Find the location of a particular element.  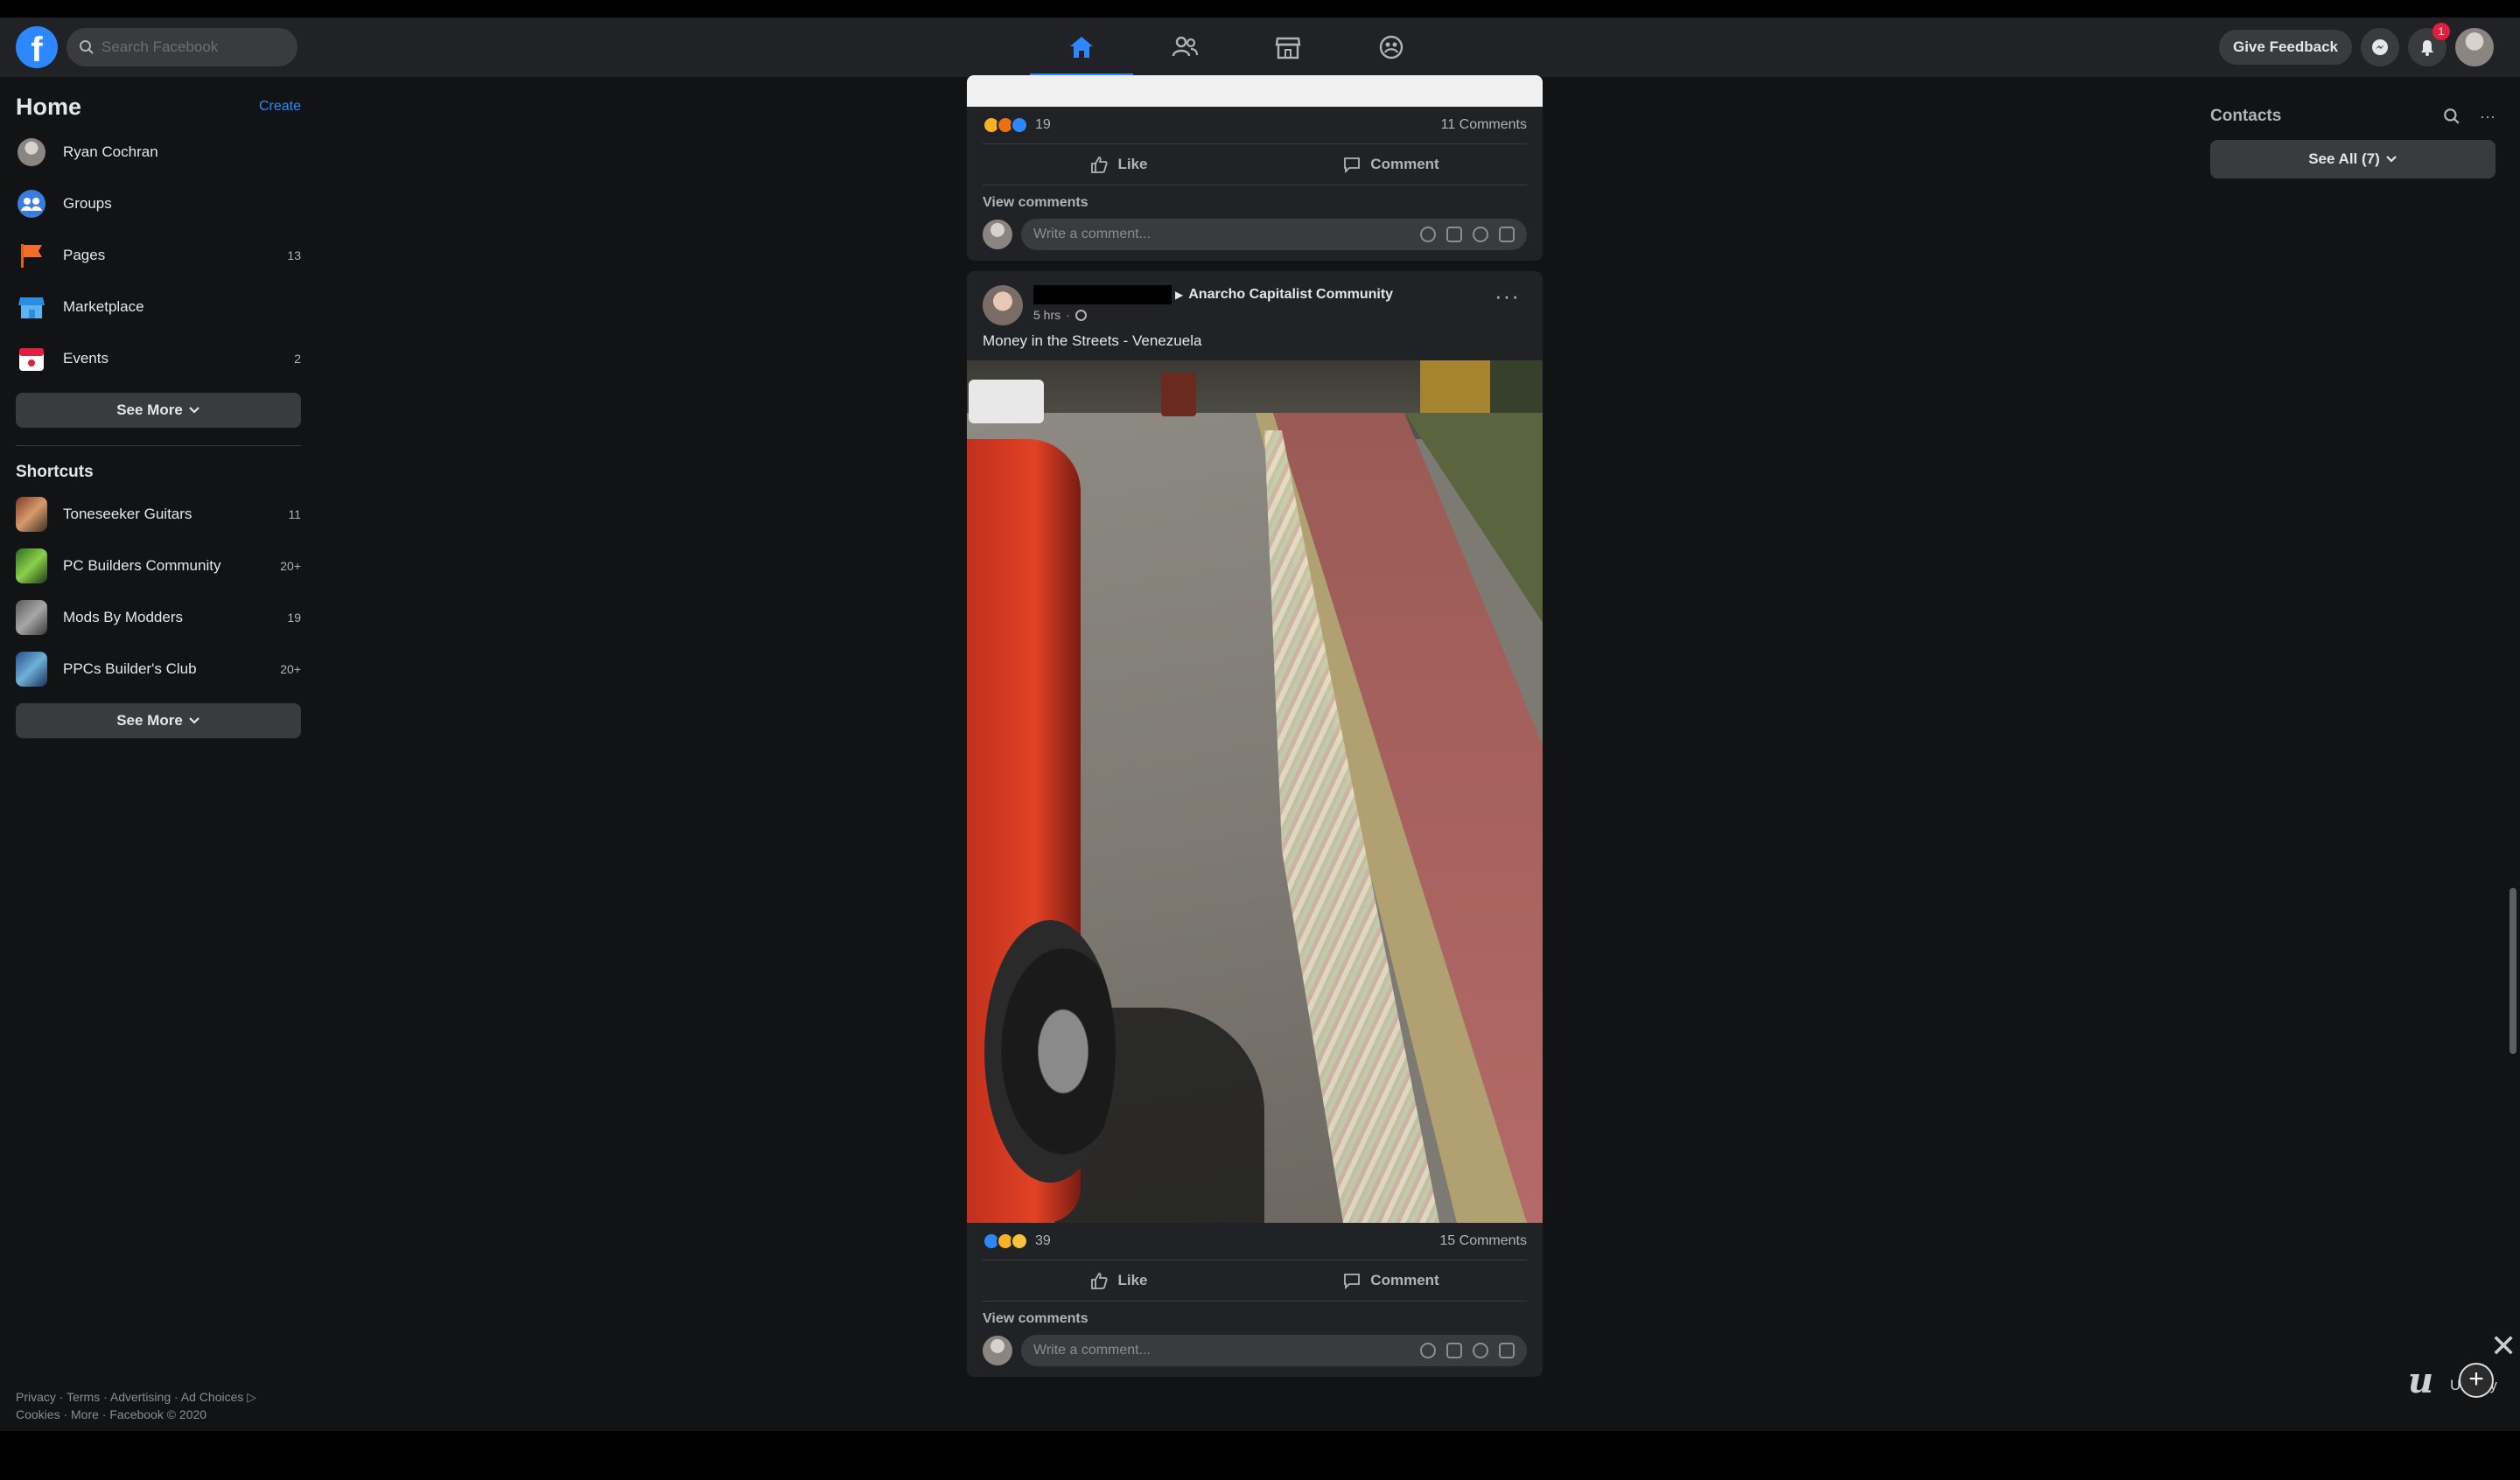

sidebar-title: Home is located at coordinates (49, 107).